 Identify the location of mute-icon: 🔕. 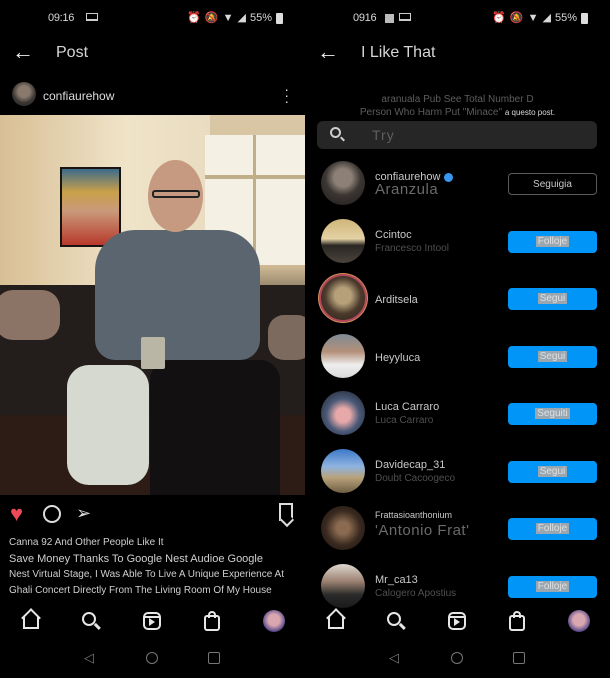
(516, 18).